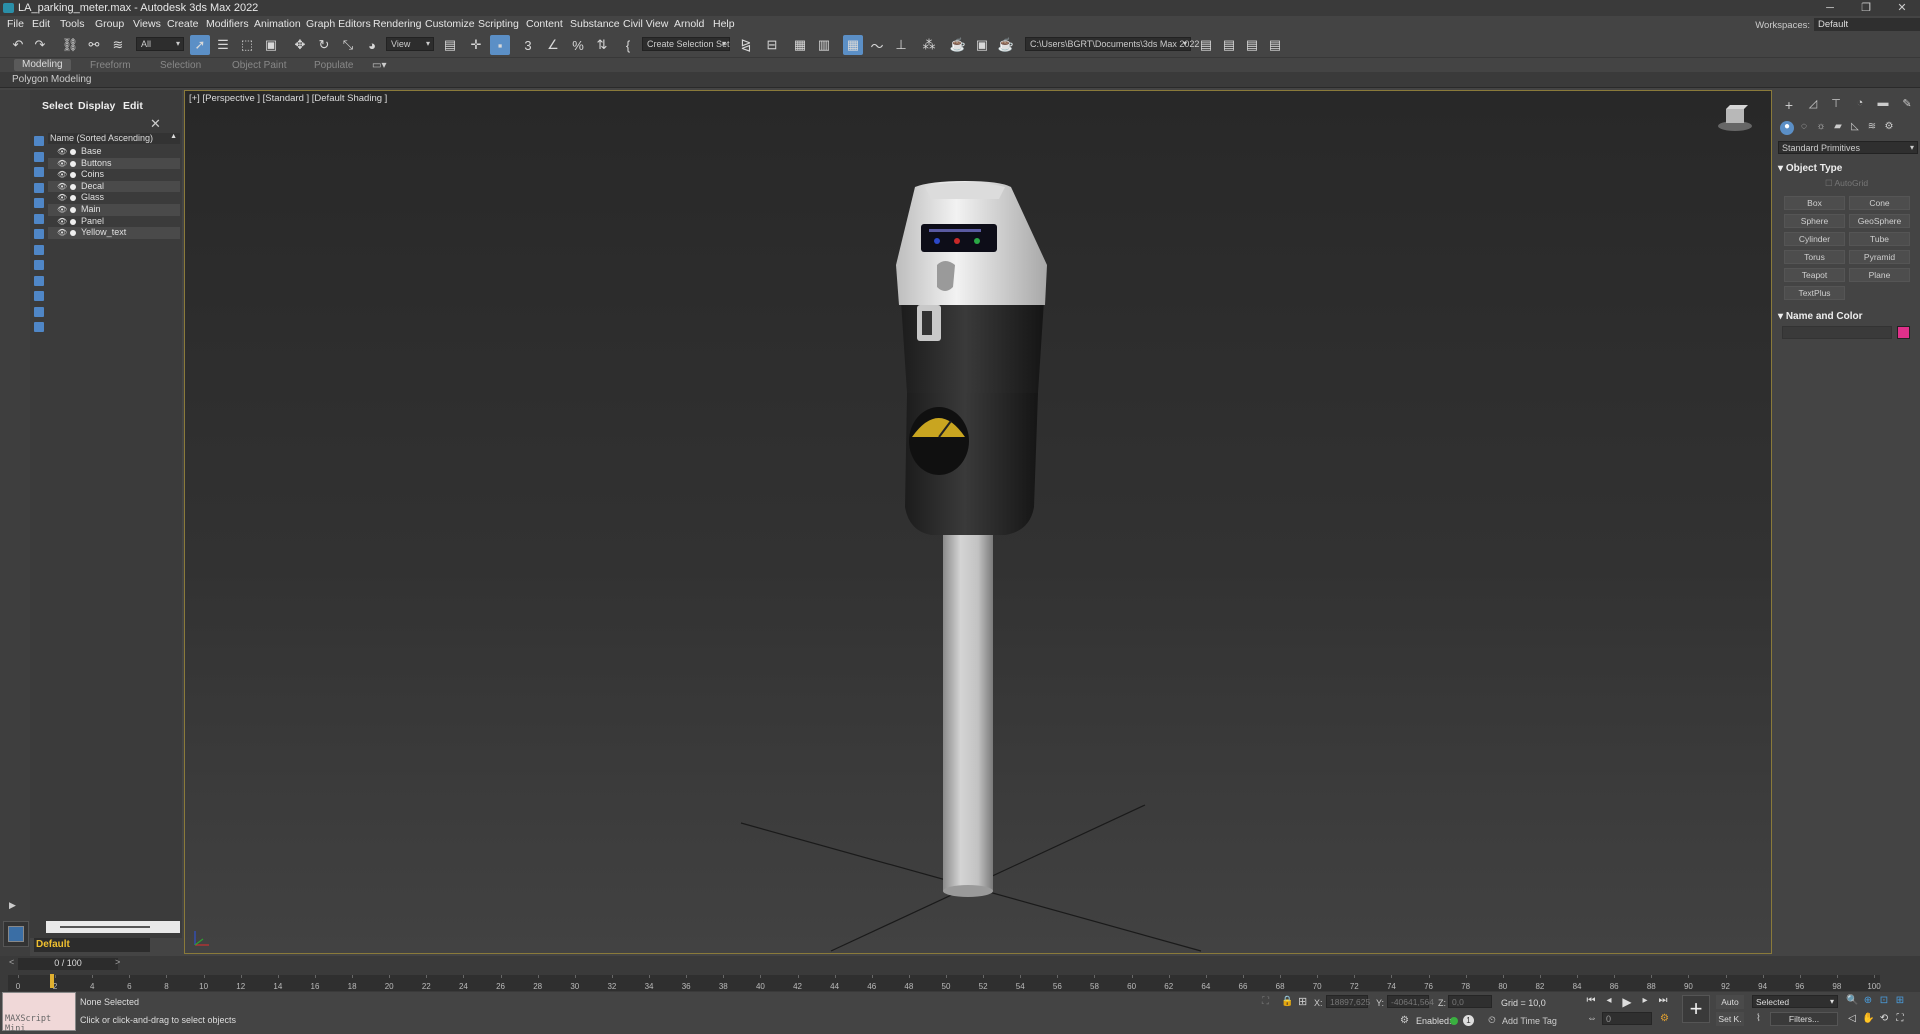  I want to click on y-coord-field: -40641,564, so click(1410, 1001).